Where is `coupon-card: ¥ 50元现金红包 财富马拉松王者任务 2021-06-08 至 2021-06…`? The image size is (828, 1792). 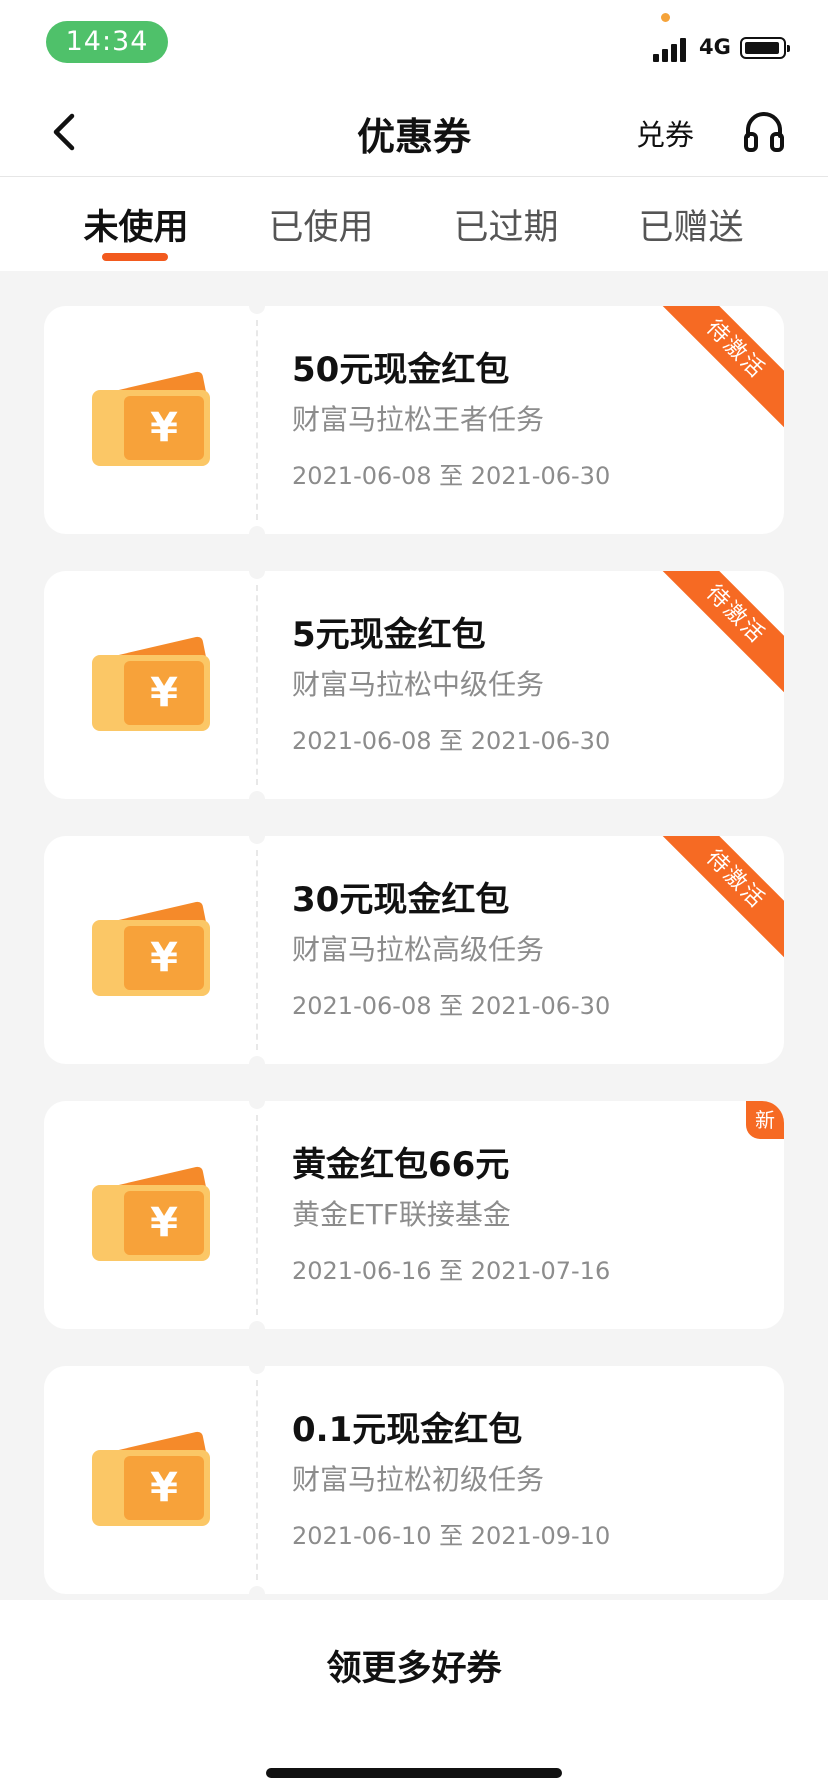 coupon-card: ¥ 50元现金红包 财富马拉松王者任务 2021-06-08 至 2021-06… is located at coordinates (414, 420).